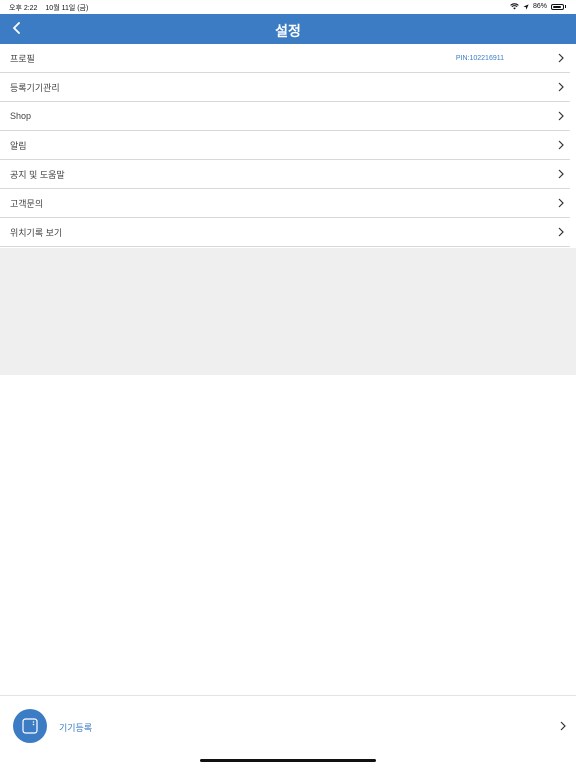  Describe the element at coordinates (285, 145) in the screenshot. I see `menu-item-notifications: 알림` at that location.